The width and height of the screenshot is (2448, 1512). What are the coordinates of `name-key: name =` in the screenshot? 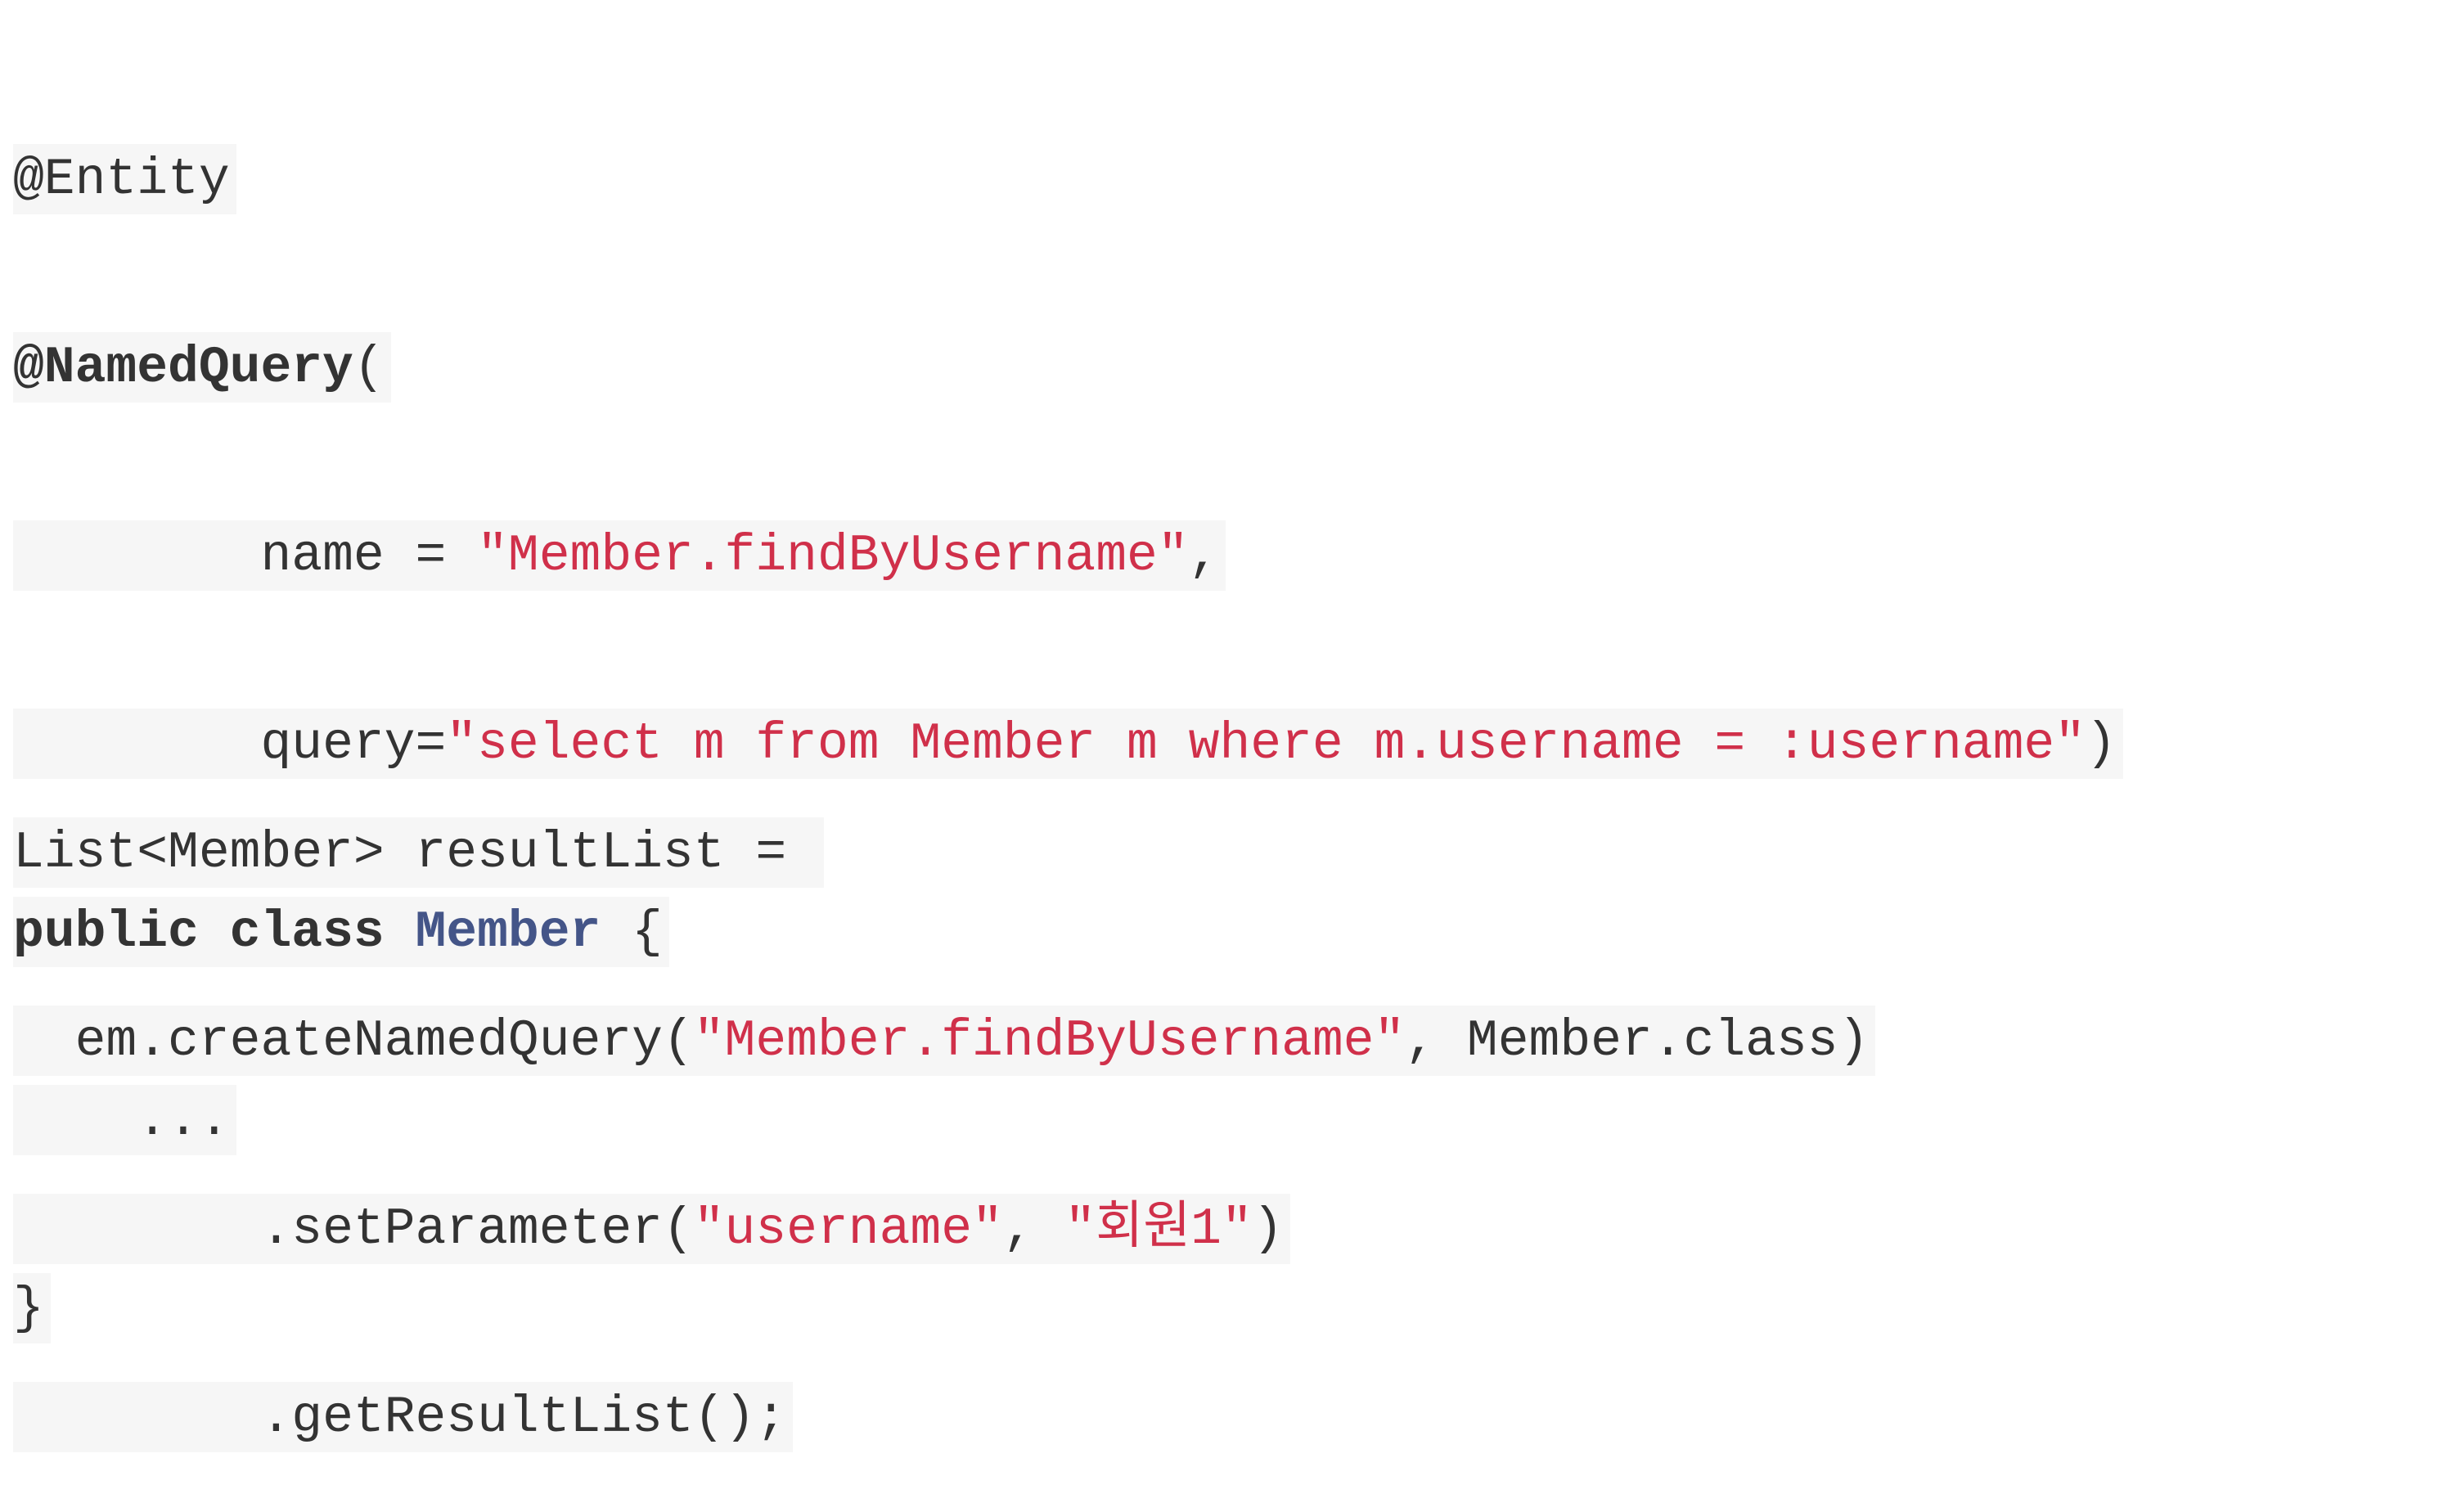 It's located at (369, 556).